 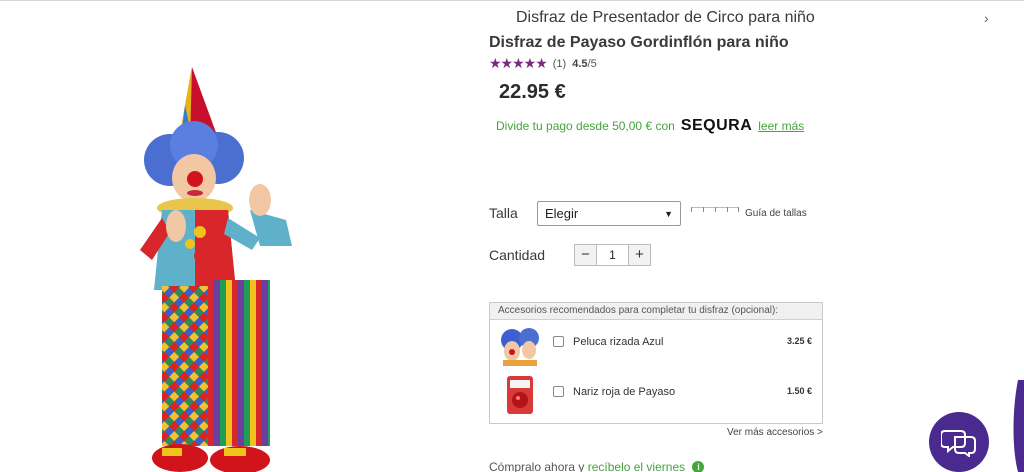 What do you see at coordinates (698, 466) in the screenshot?
I see `info-icon: i` at bounding box center [698, 466].